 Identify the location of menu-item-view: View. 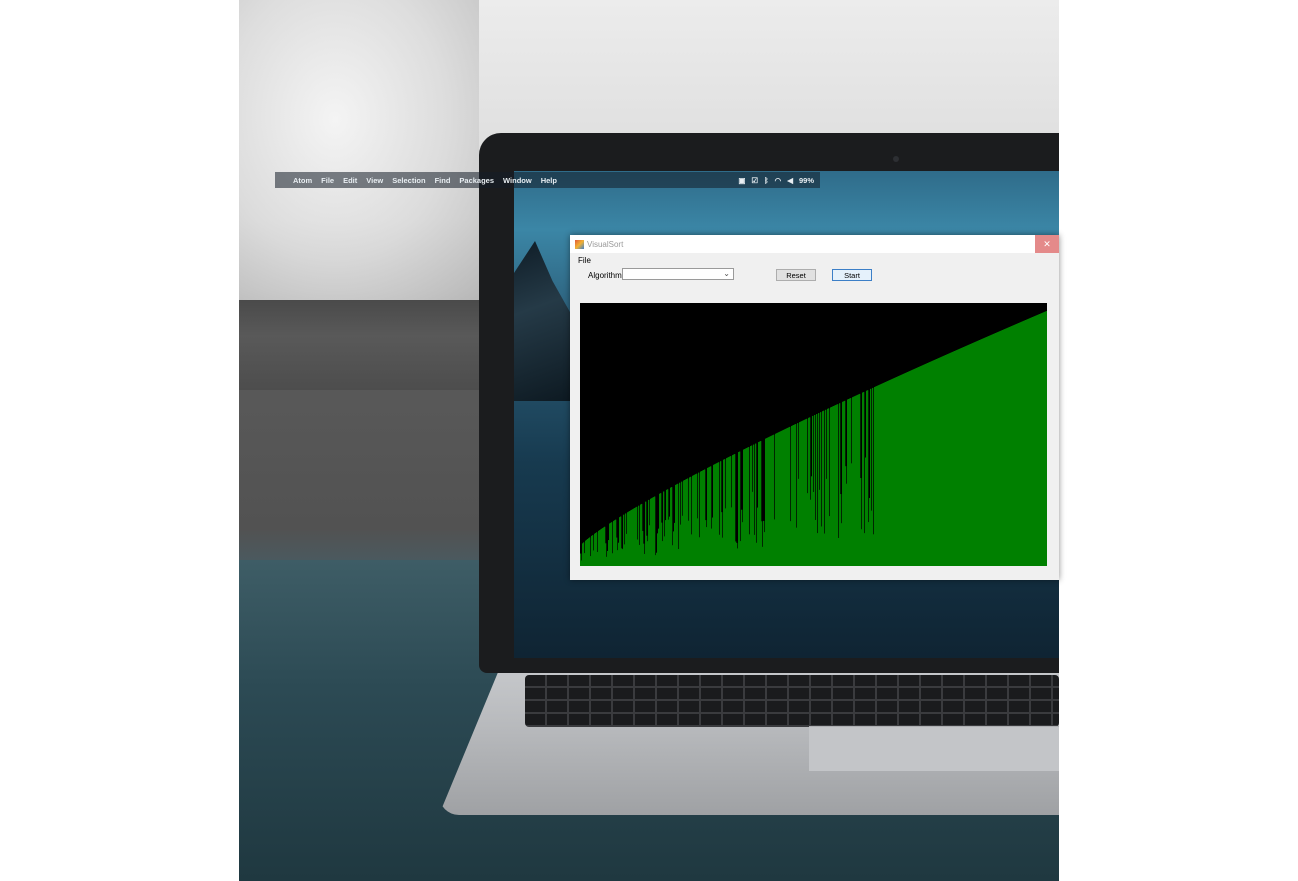
(374, 180).